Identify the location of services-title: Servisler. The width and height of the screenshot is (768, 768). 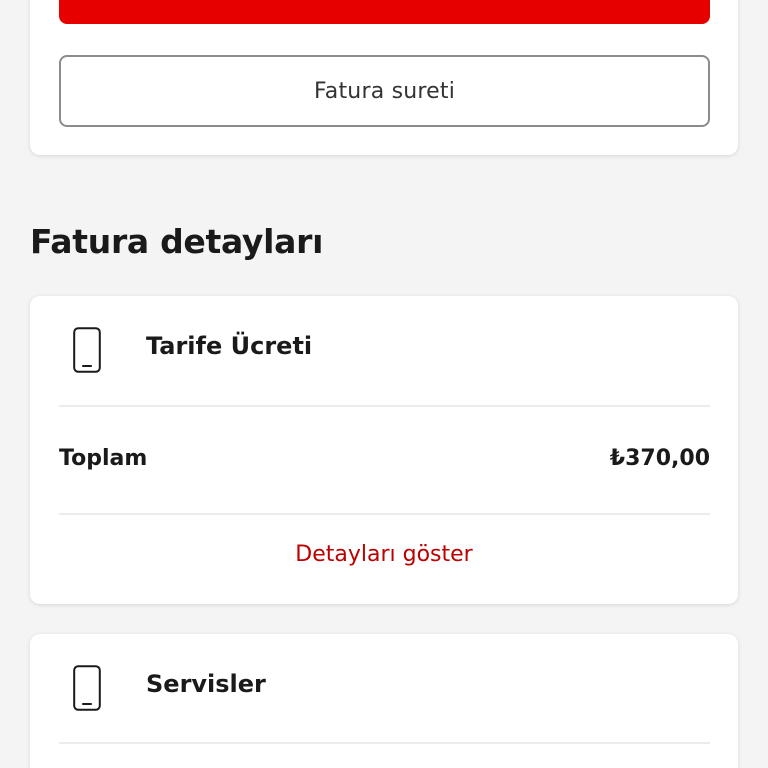
(206, 684).